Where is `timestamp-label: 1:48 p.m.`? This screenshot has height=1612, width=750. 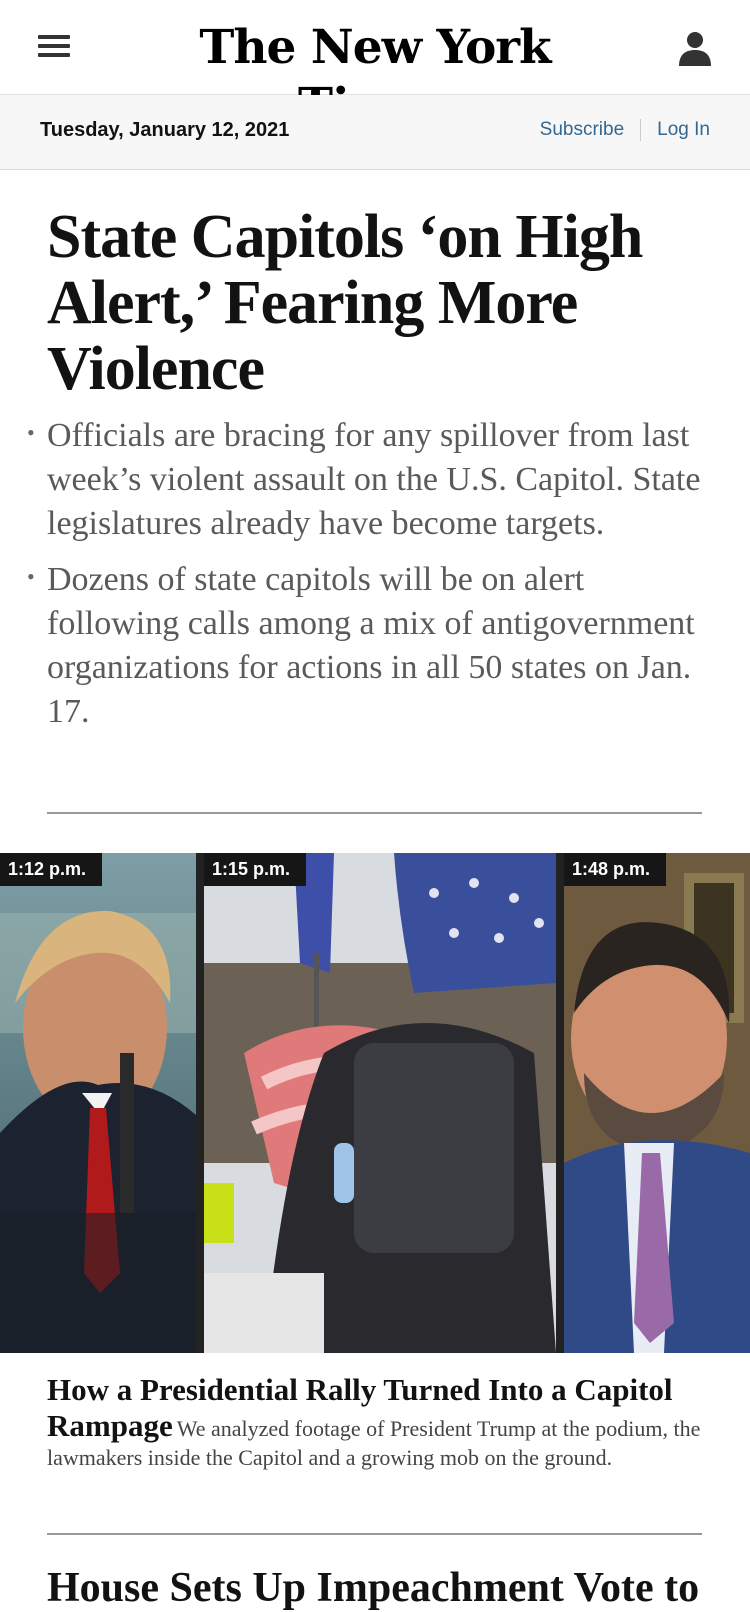 timestamp-label: 1:48 p.m. is located at coordinates (615, 869).